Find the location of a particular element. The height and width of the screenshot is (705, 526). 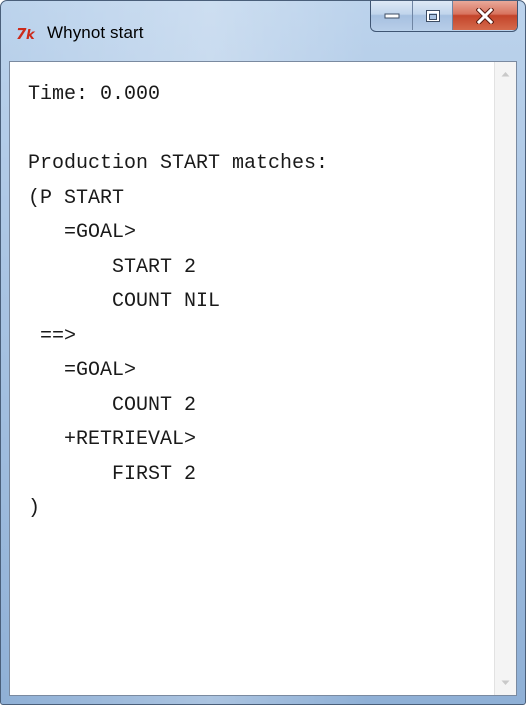

close-button is located at coordinates (485, 15).